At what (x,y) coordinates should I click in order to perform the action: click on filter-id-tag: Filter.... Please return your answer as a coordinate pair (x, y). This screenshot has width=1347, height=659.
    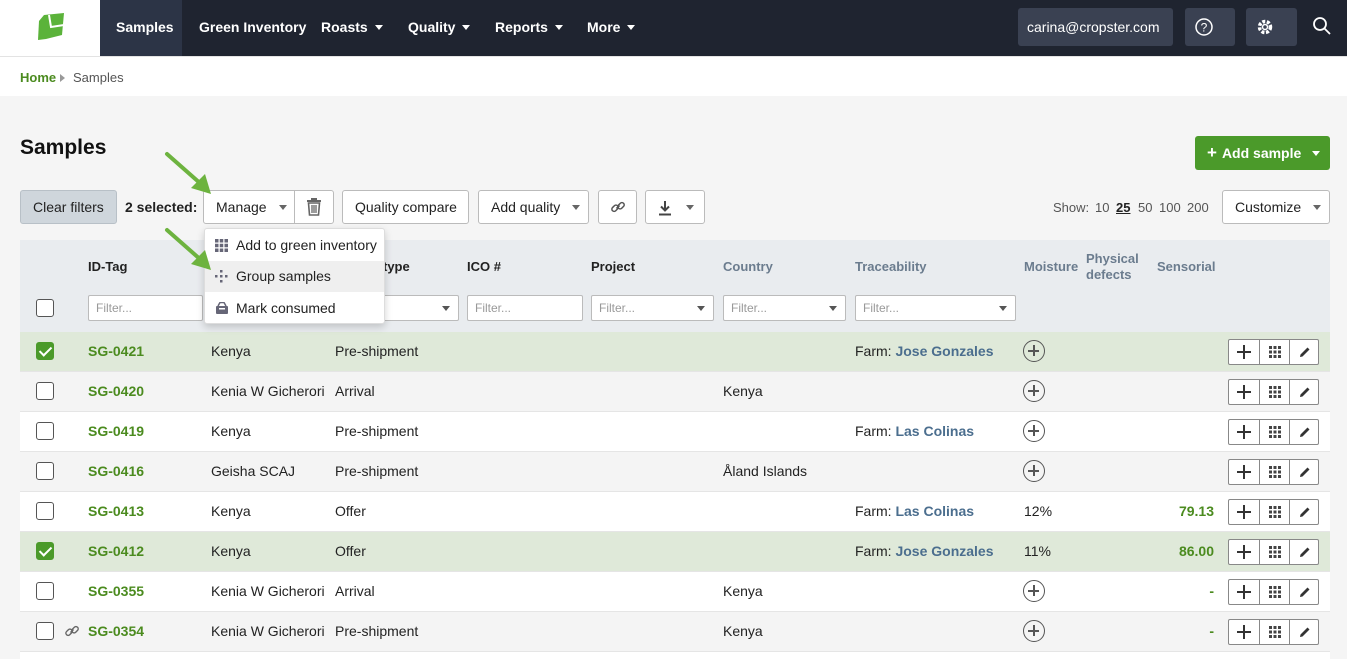
    Looking at the image, I should click on (145, 308).